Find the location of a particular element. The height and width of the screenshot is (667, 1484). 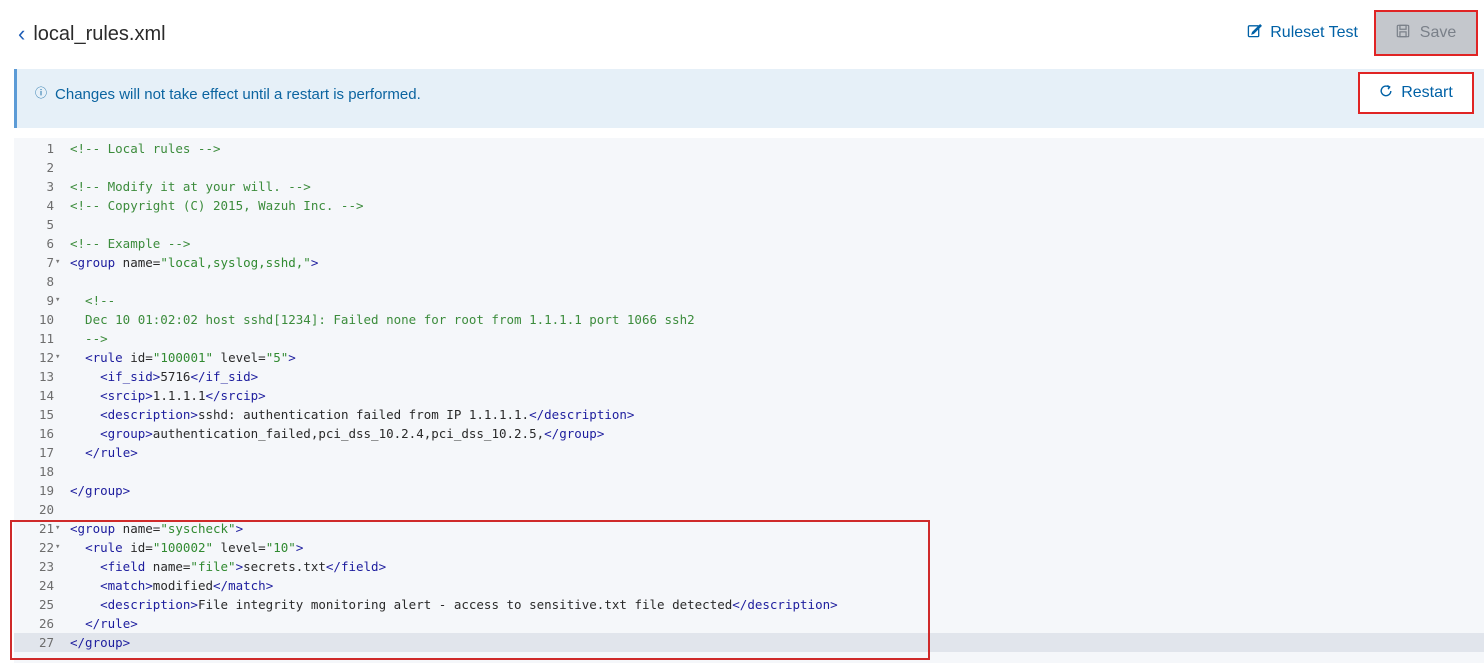

code-token: </if_sid> is located at coordinates (224, 376).